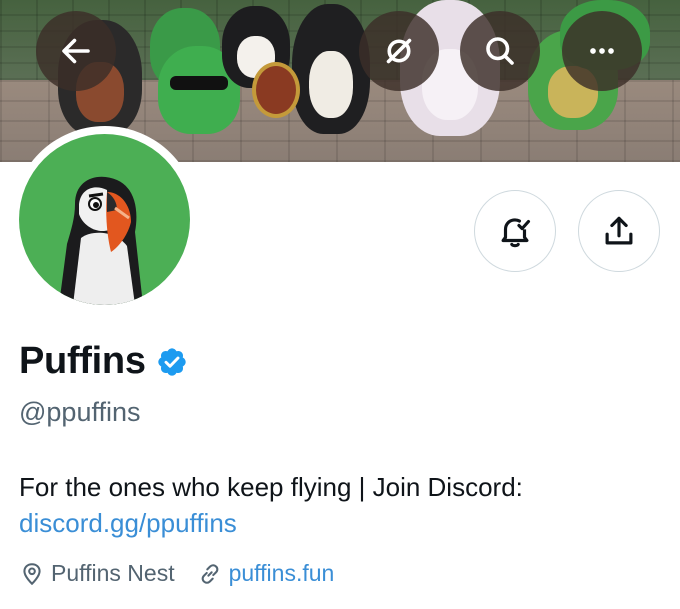 The width and height of the screenshot is (680, 609). I want to click on eye-slash-icon, so click(399, 51).